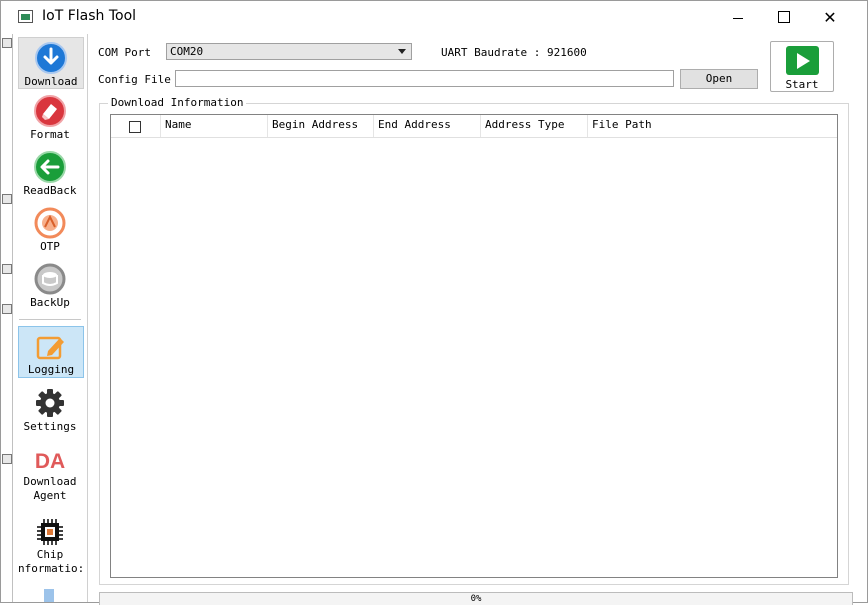  Describe the element at coordinates (7, 318) in the screenshot. I see `background-window-edge` at that location.